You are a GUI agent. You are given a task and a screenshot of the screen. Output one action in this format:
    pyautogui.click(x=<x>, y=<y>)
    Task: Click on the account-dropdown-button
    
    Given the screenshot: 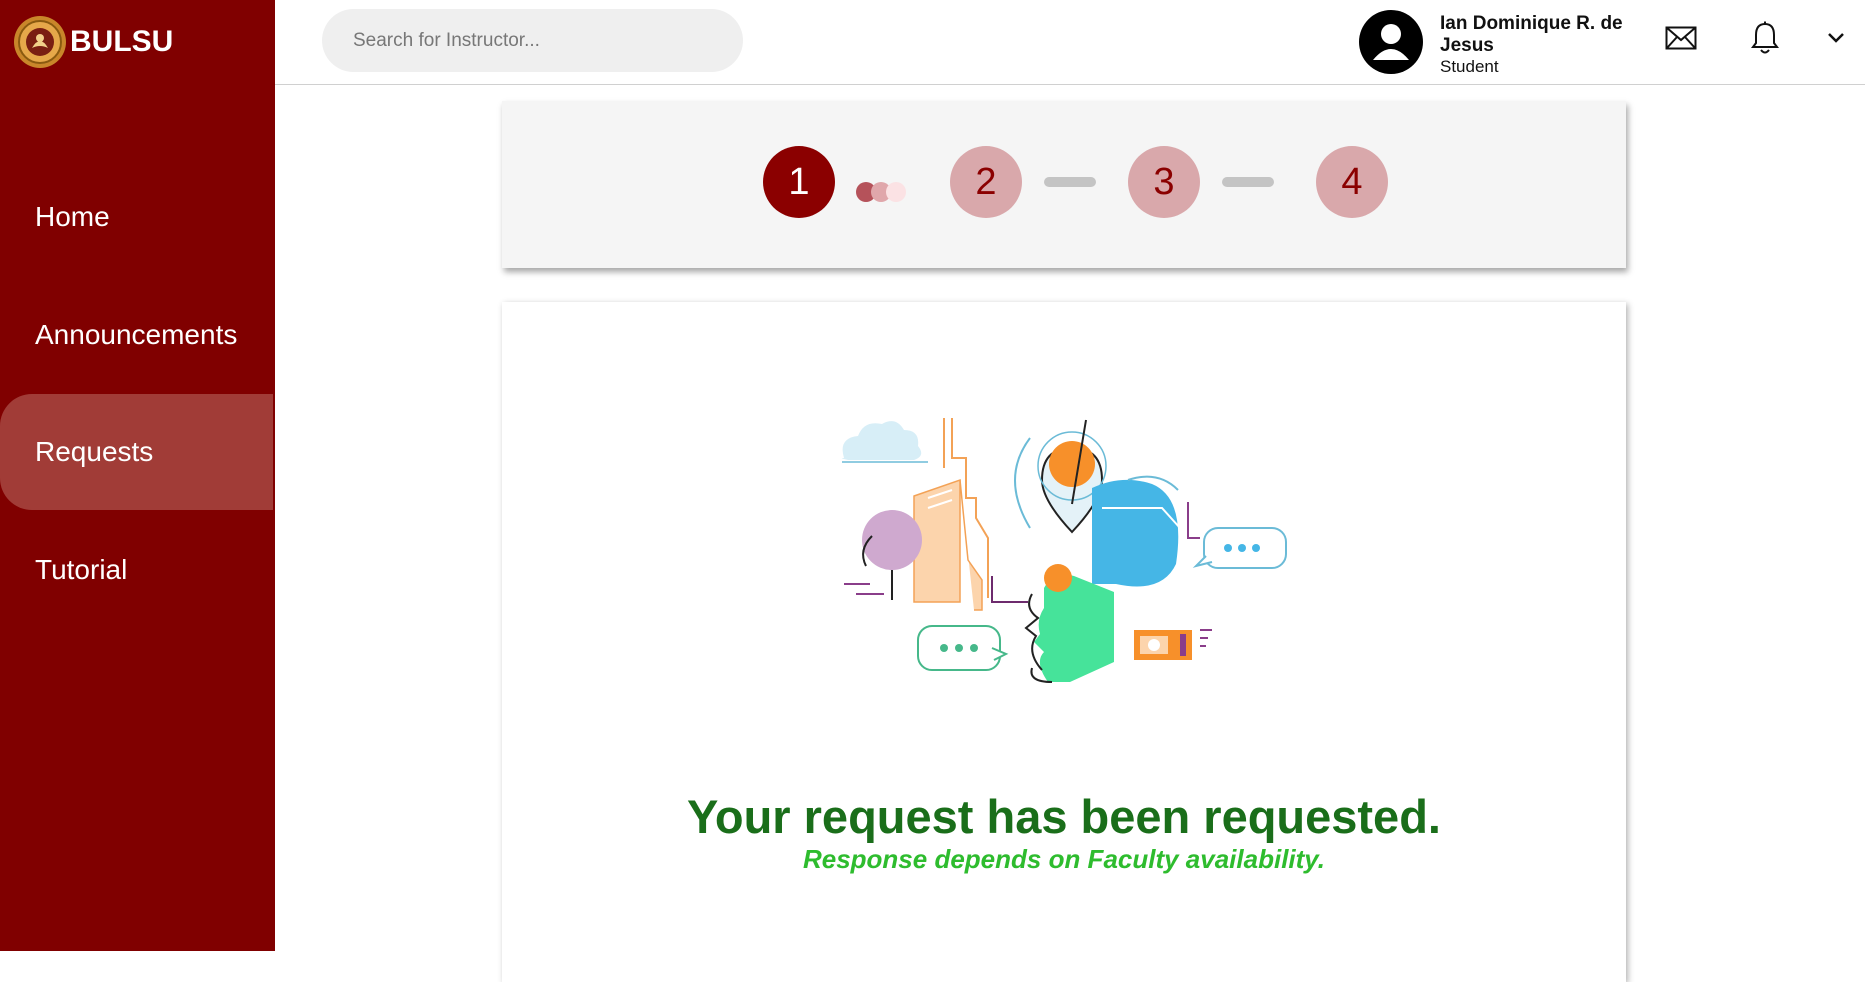 What is the action you would take?
    pyautogui.click(x=1836, y=38)
    